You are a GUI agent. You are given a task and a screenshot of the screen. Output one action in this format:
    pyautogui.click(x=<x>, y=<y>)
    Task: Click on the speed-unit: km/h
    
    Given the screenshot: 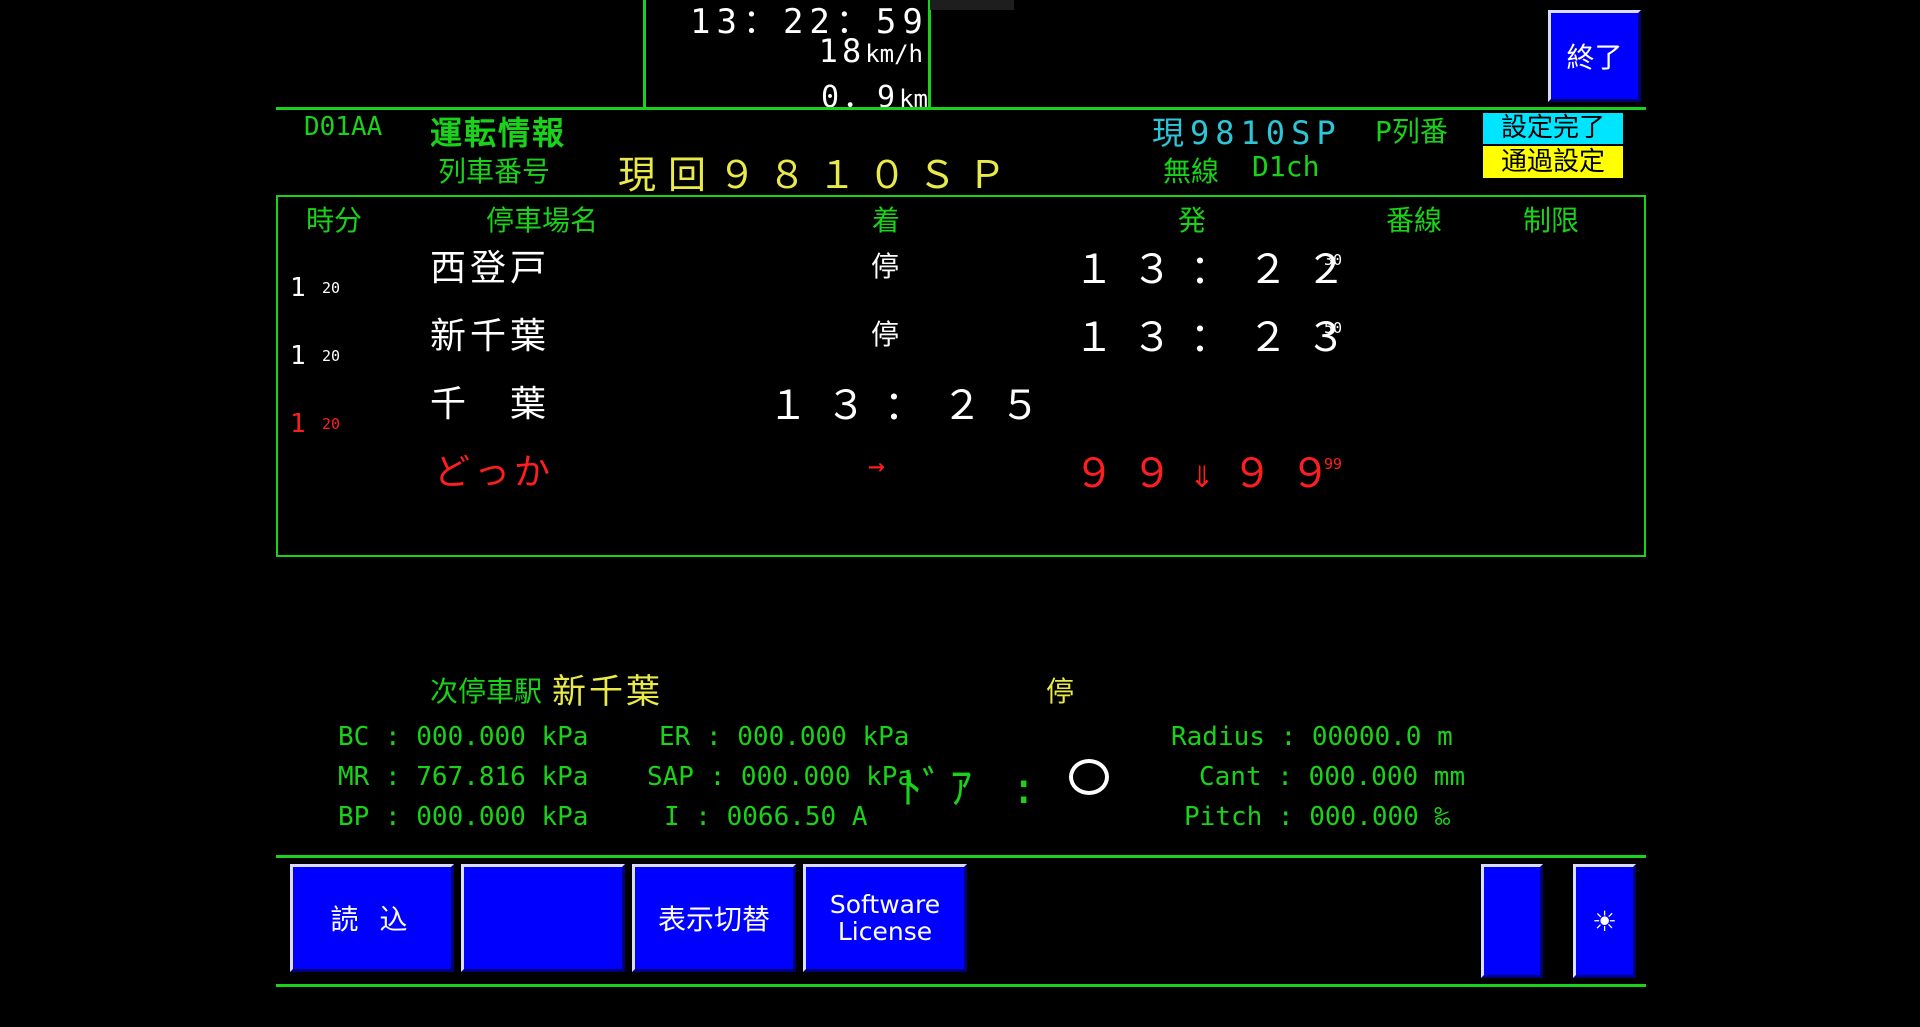 What is the action you would take?
    pyautogui.click(x=894, y=54)
    